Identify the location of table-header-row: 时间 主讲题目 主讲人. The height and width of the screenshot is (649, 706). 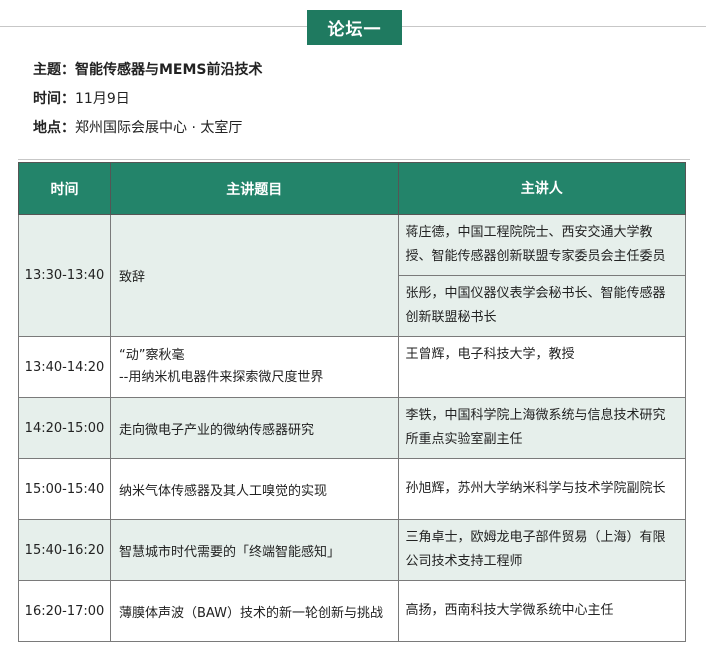
(352, 188).